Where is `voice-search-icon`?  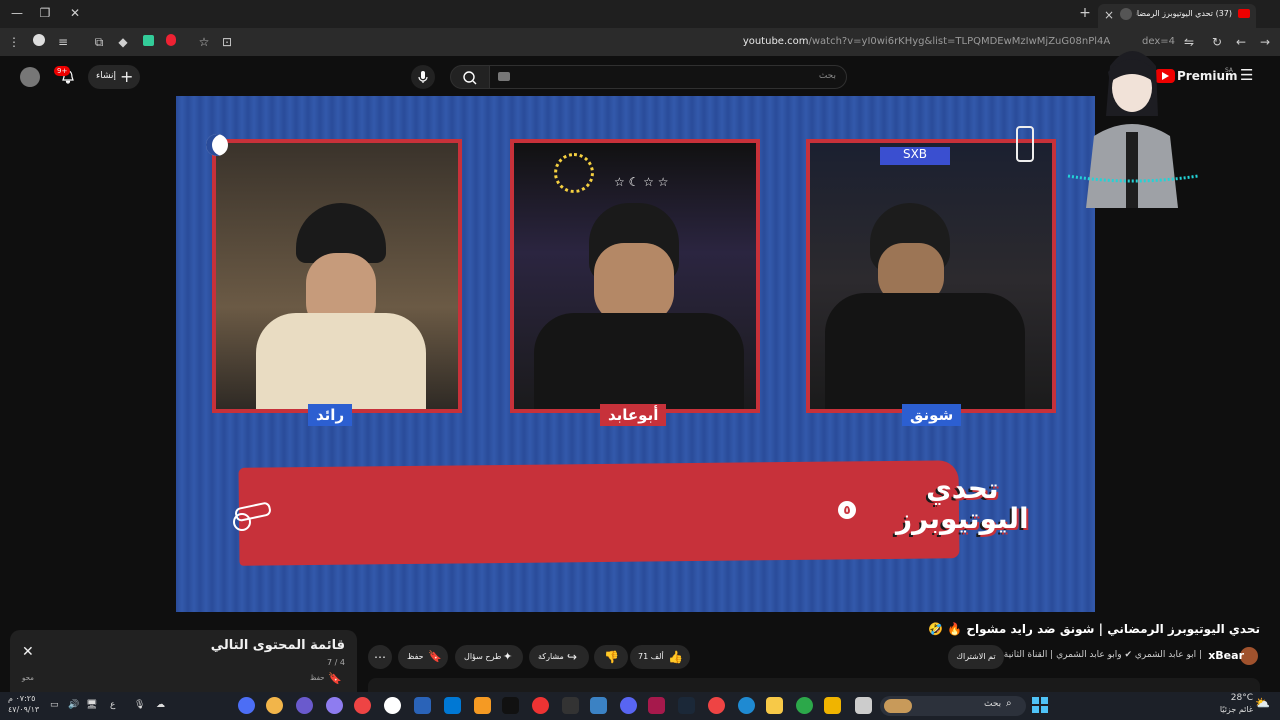 voice-search-icon is located at coordinates (423, 77).